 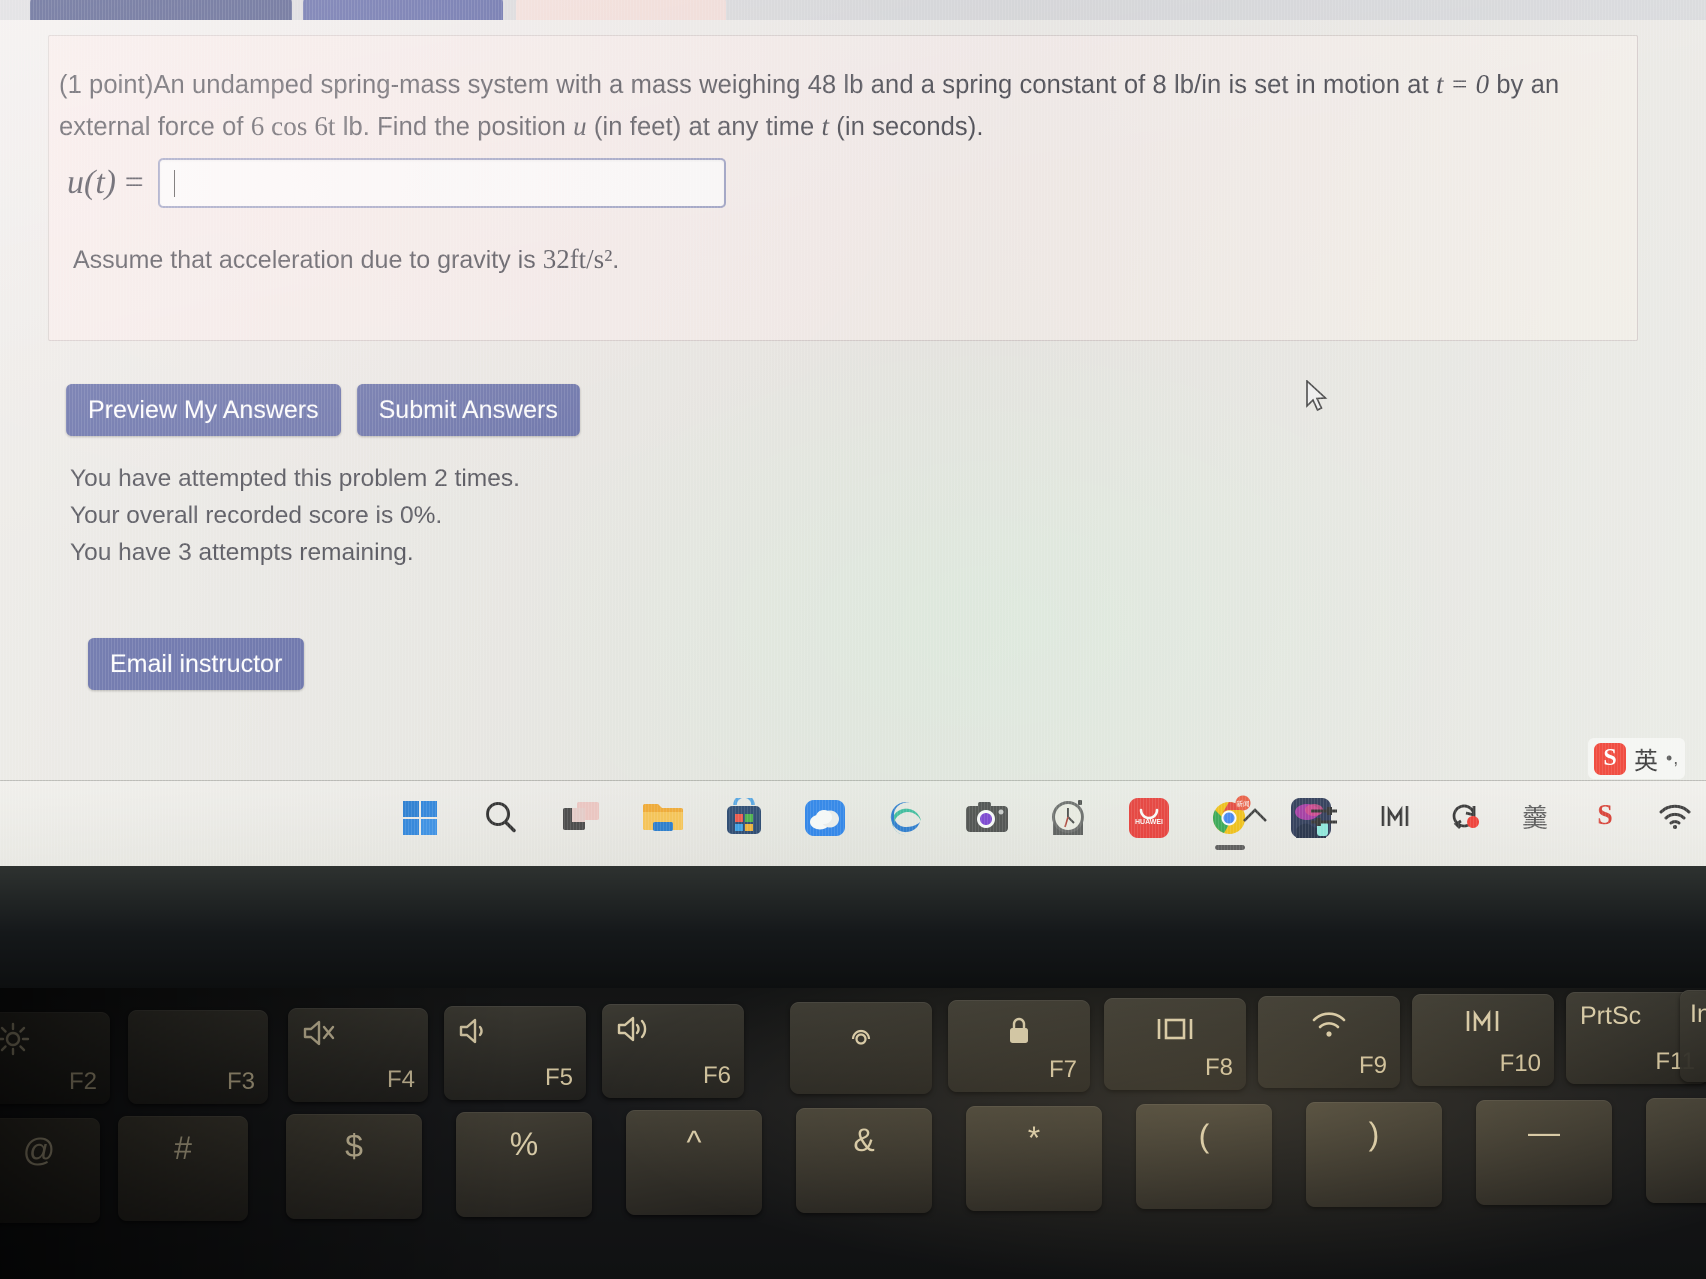 I want to click on ime-mode-label: 英, so click(x=1646, y=758).